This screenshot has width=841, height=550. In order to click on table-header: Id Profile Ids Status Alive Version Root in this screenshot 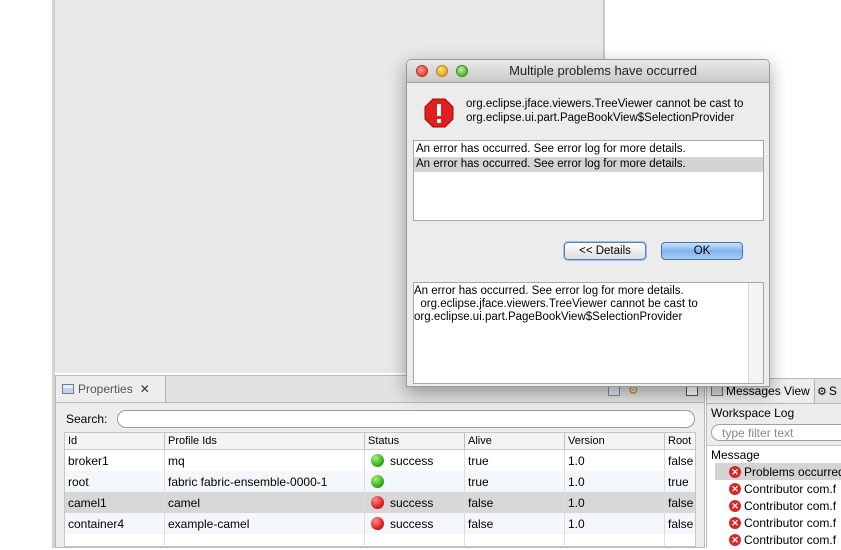, I will do `click(380, 441)`.